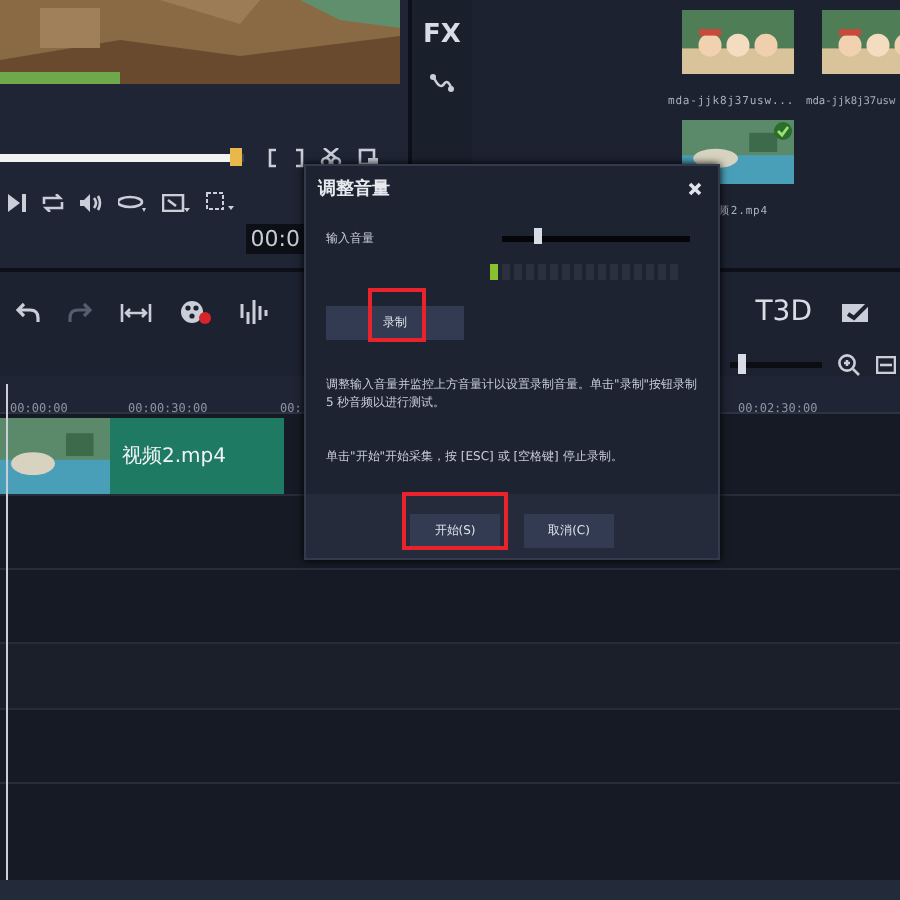 This screenshot has height=900, width=900. Describe the element at coordinates (220, 202) in the screenshot. I see `crop-icon` at that location.